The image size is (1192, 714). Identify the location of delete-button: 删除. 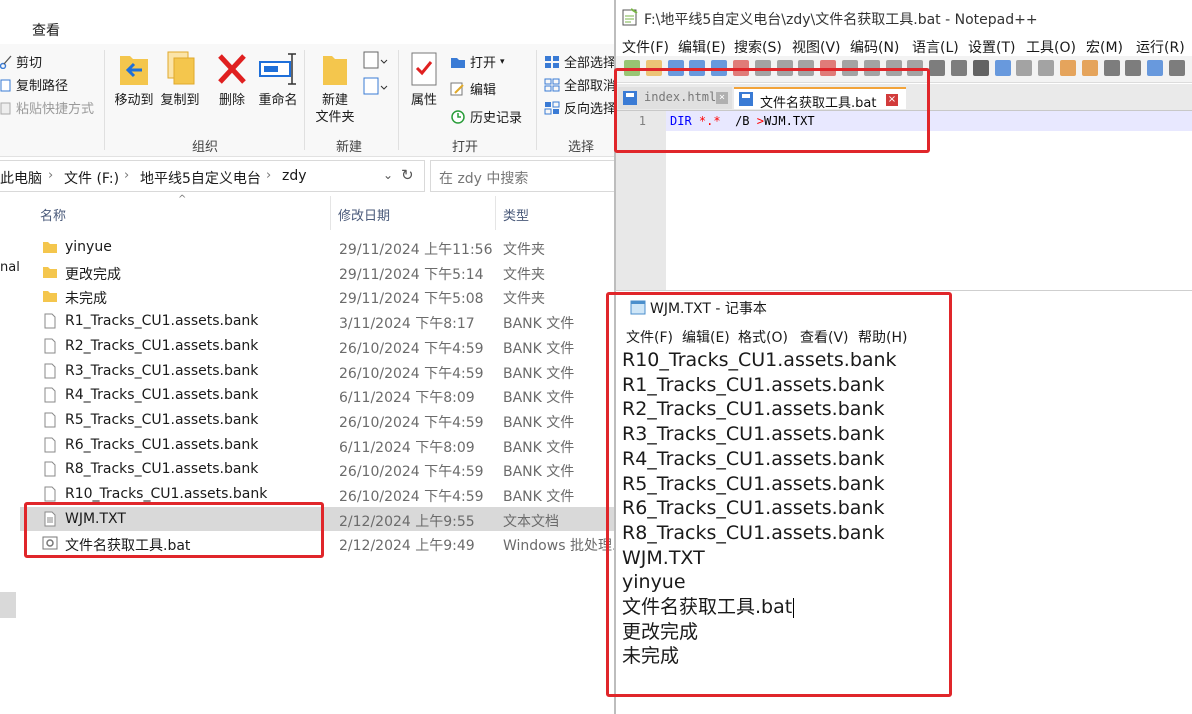
(232, 79).